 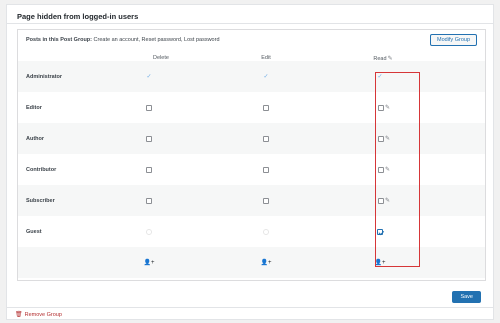 I want to click on role-label: Guest, so click(x=34, y=231).